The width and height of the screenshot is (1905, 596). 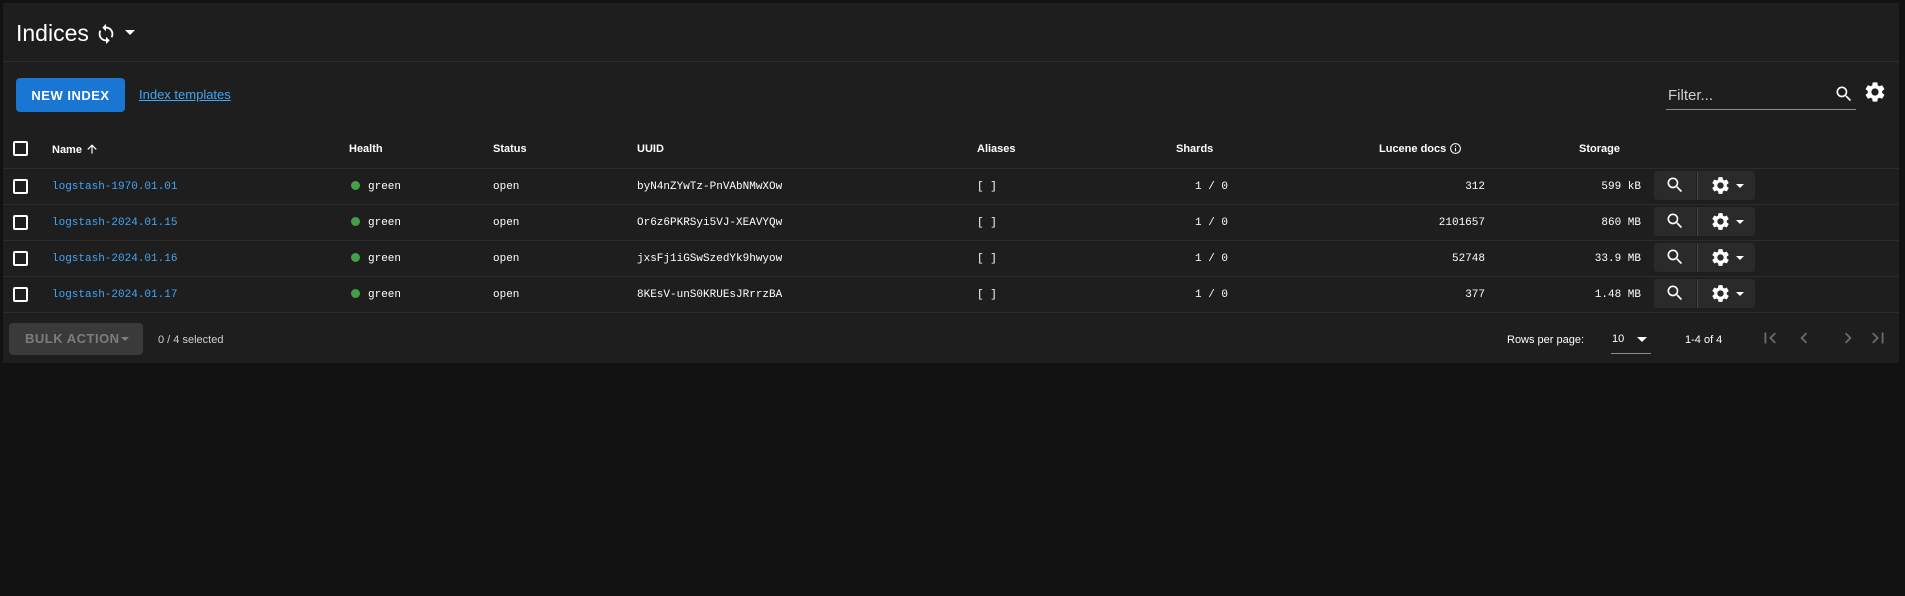 I want to click on lucene-docs-value: 52748, so click(x=1468, y=259).